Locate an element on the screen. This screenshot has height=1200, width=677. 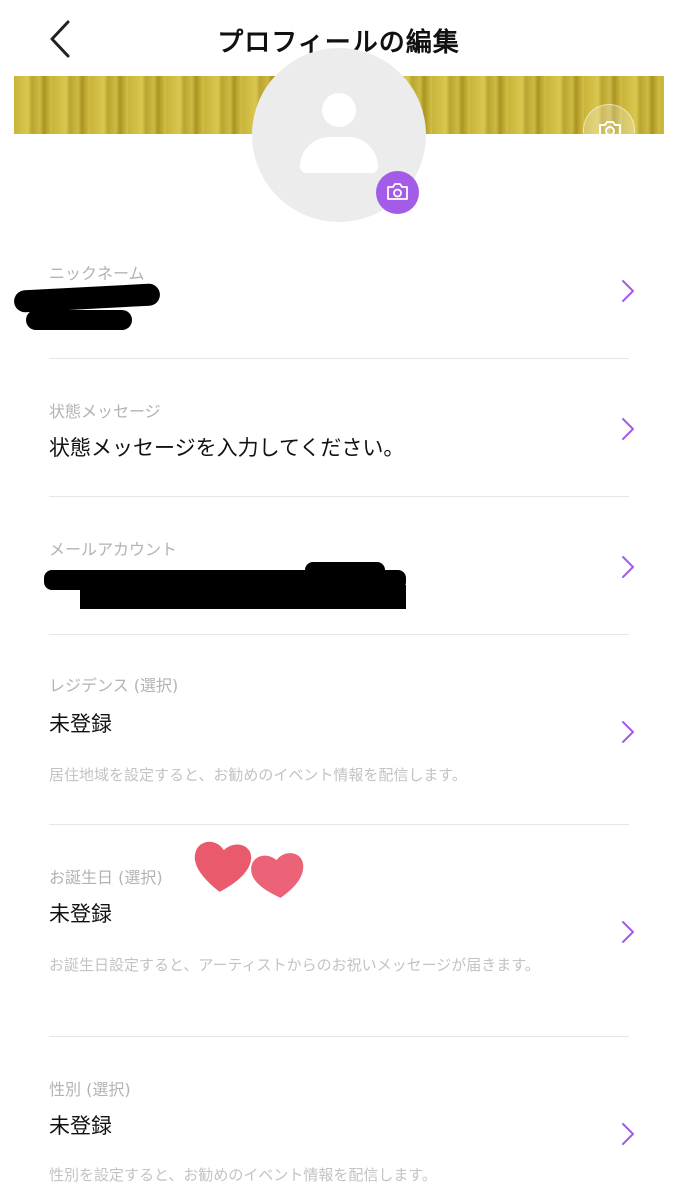
status-message-label: 状態メッセージ is located at coordinates (105, 411).